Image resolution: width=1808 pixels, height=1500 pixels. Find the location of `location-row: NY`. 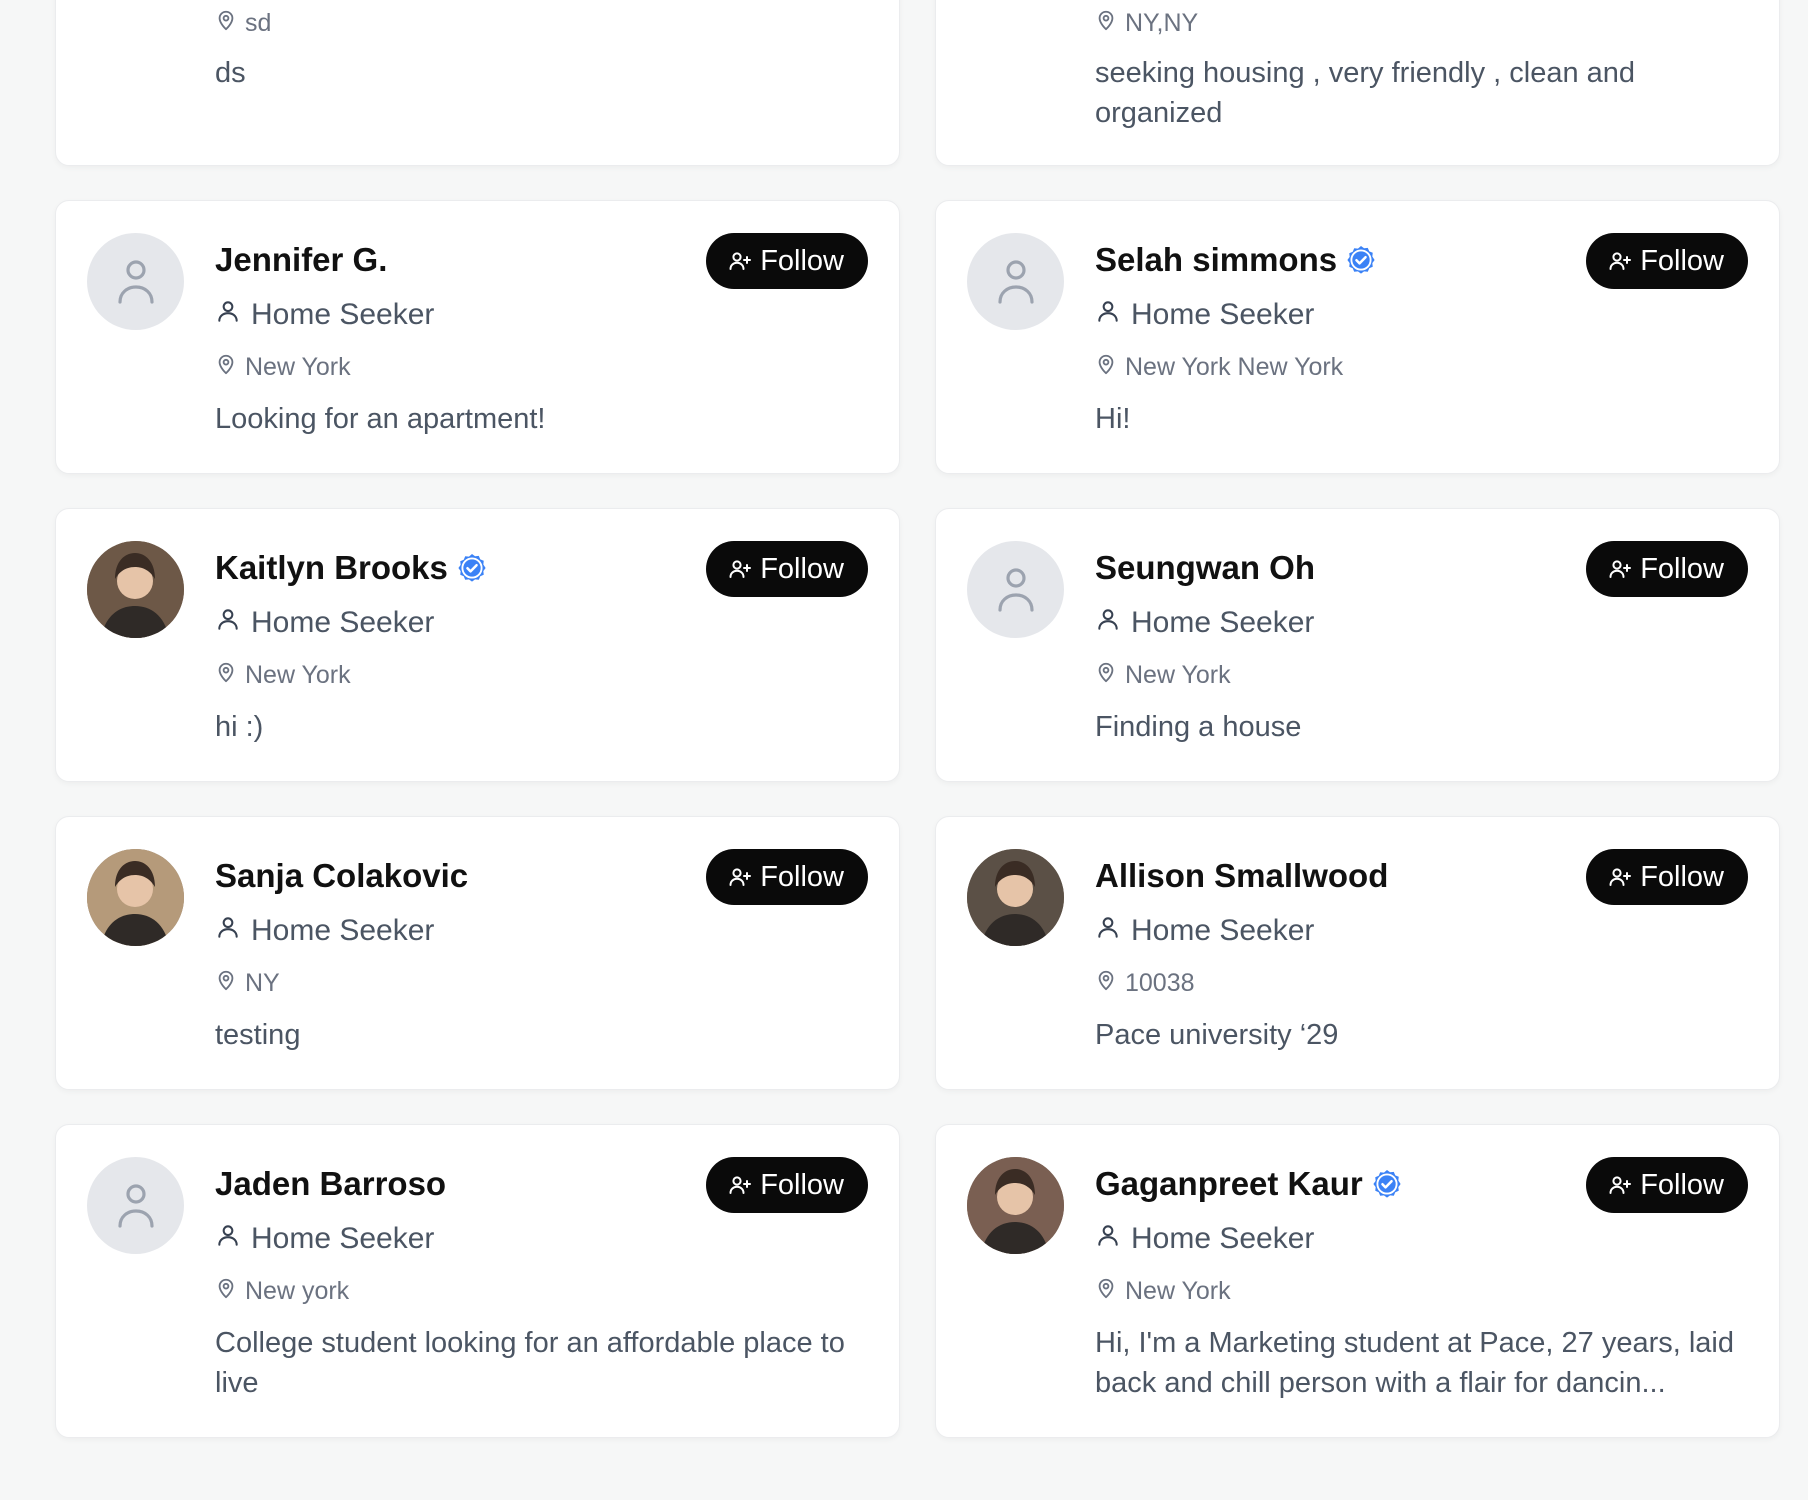

location-row: NY is located at coordinates (247, 983).